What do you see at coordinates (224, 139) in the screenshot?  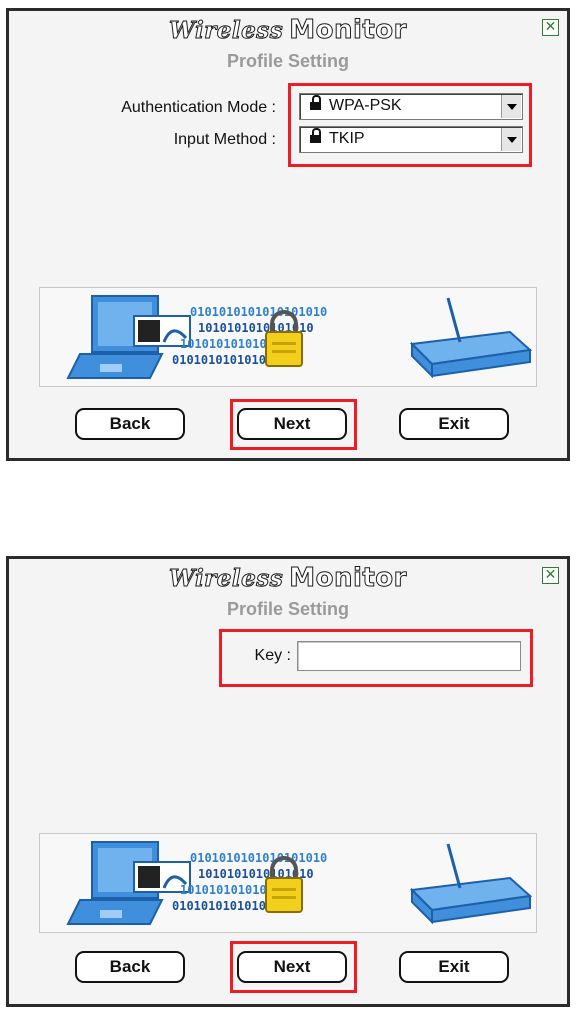 I see `input-method-label: Input Method :` at bounding box center [224, 139].